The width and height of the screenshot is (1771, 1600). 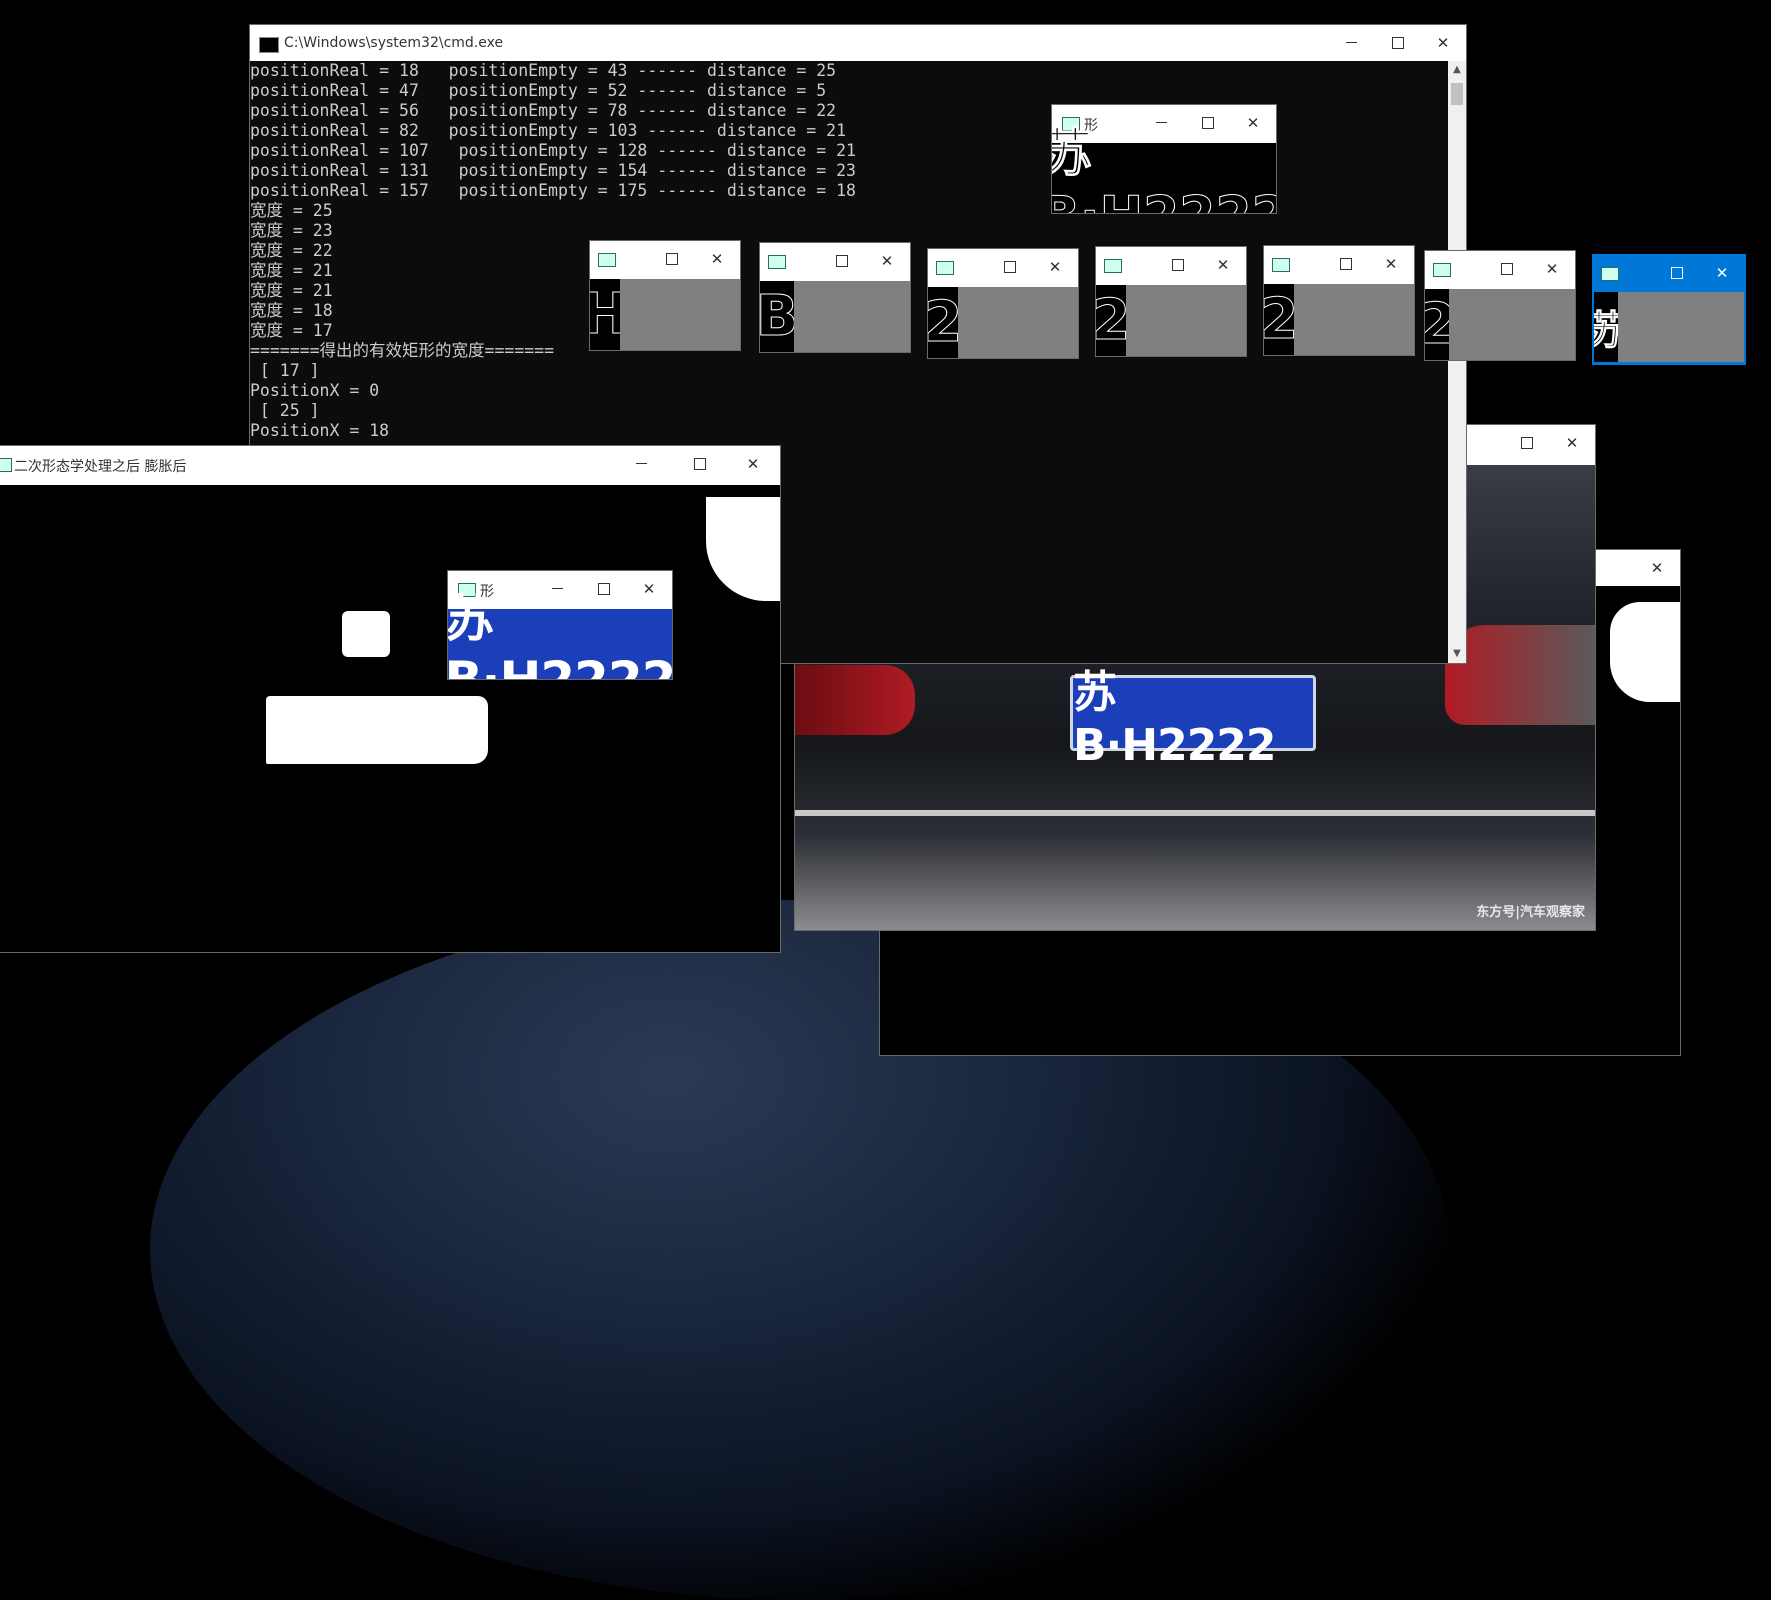 What do you see at coordinates (1164, 168) in the screenshot?
I see `edge-detected-plate: 苏B·H2222` at bounding box center [1164, 168].